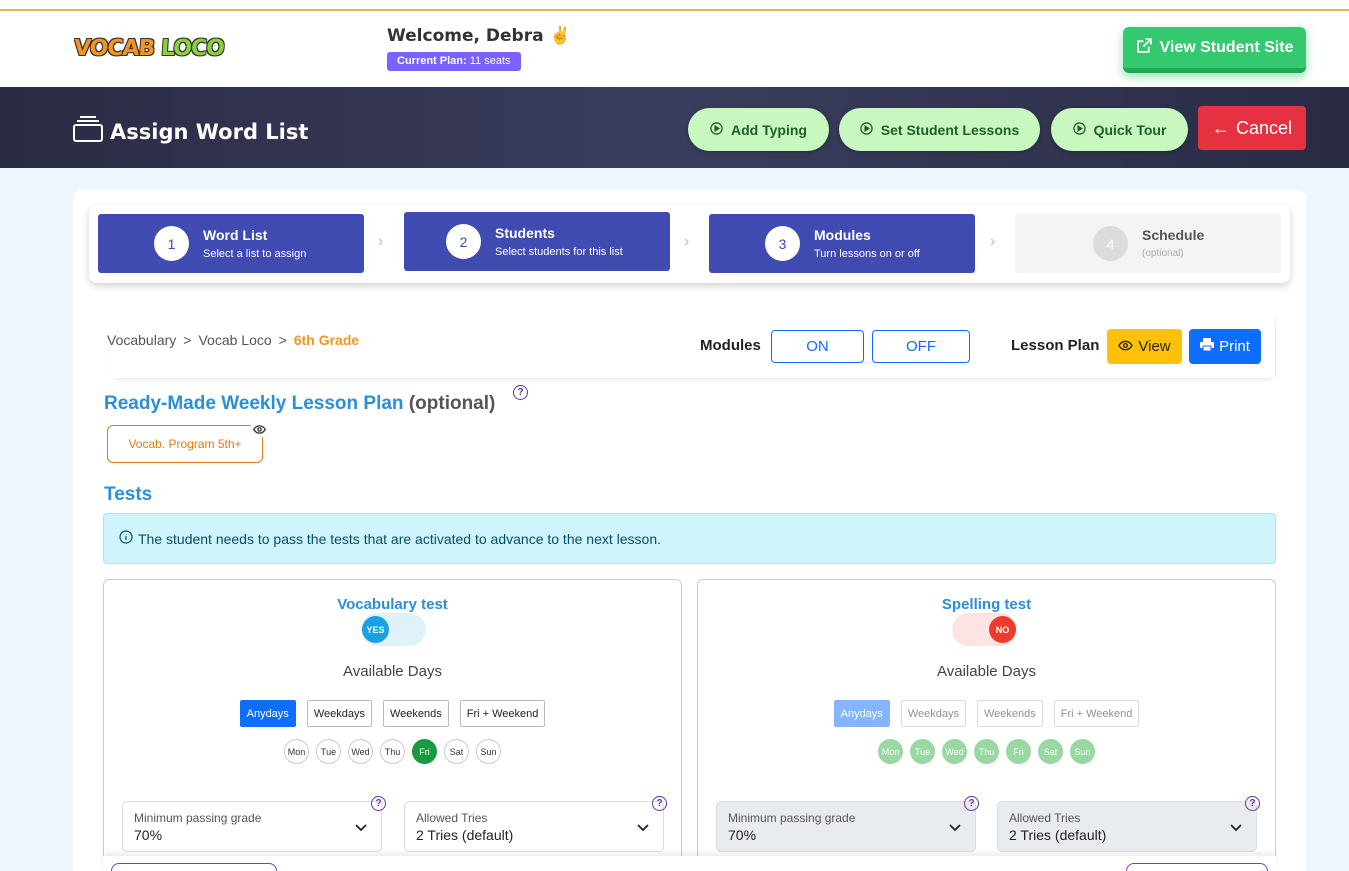 Image resolution: width=1349 pixels, height=871 pixels. I want to click on lesson-plan-print-button: Print, so click(1225, 346).